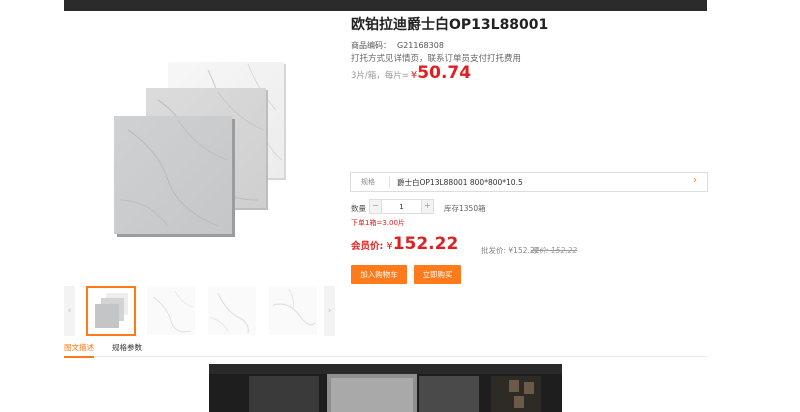 The width and height of the screenshot is (800, 412). I want to click on top-dark-strip, so click(385, 5).